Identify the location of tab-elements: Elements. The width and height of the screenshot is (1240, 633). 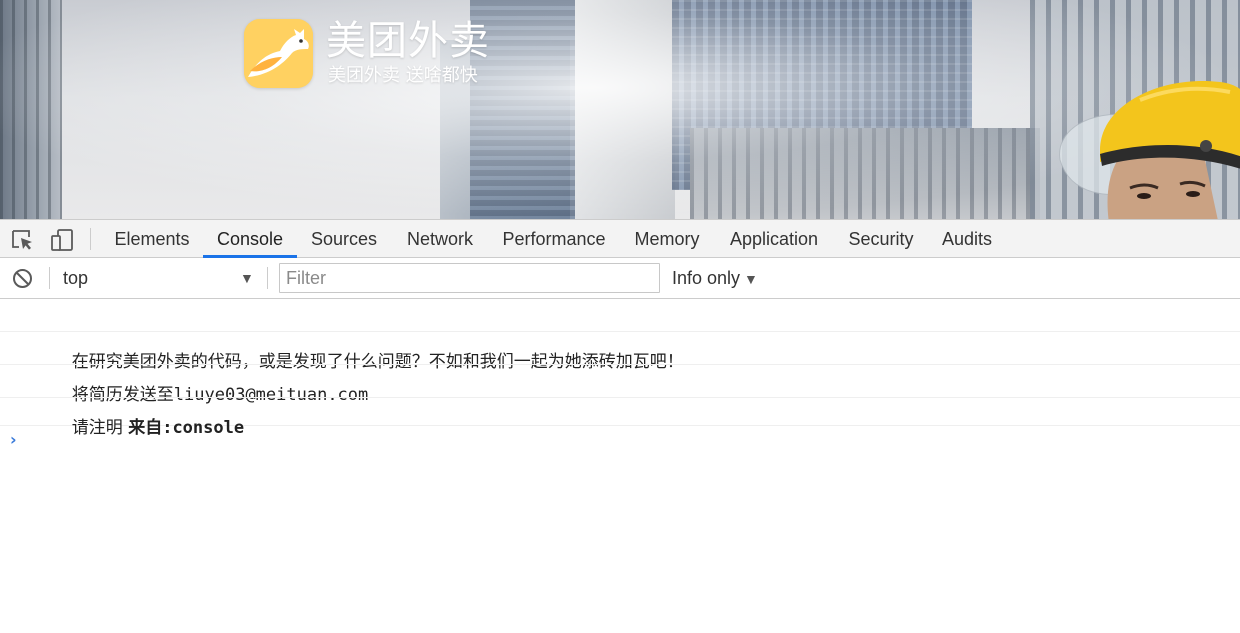
(152, 239).